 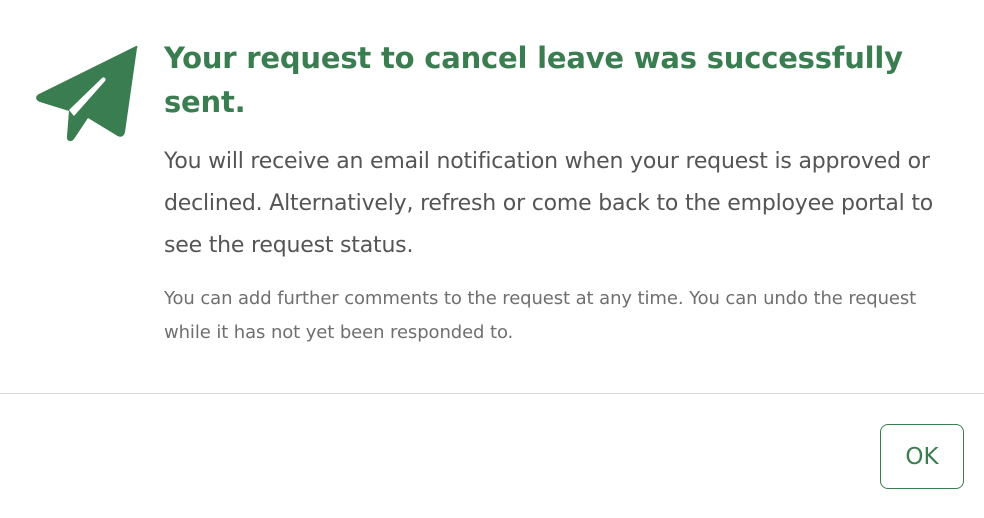 What do you see at coordinates (87, 94) in the screenshot?
I see `paper-plane-icon` at bounding box center [87, 94].